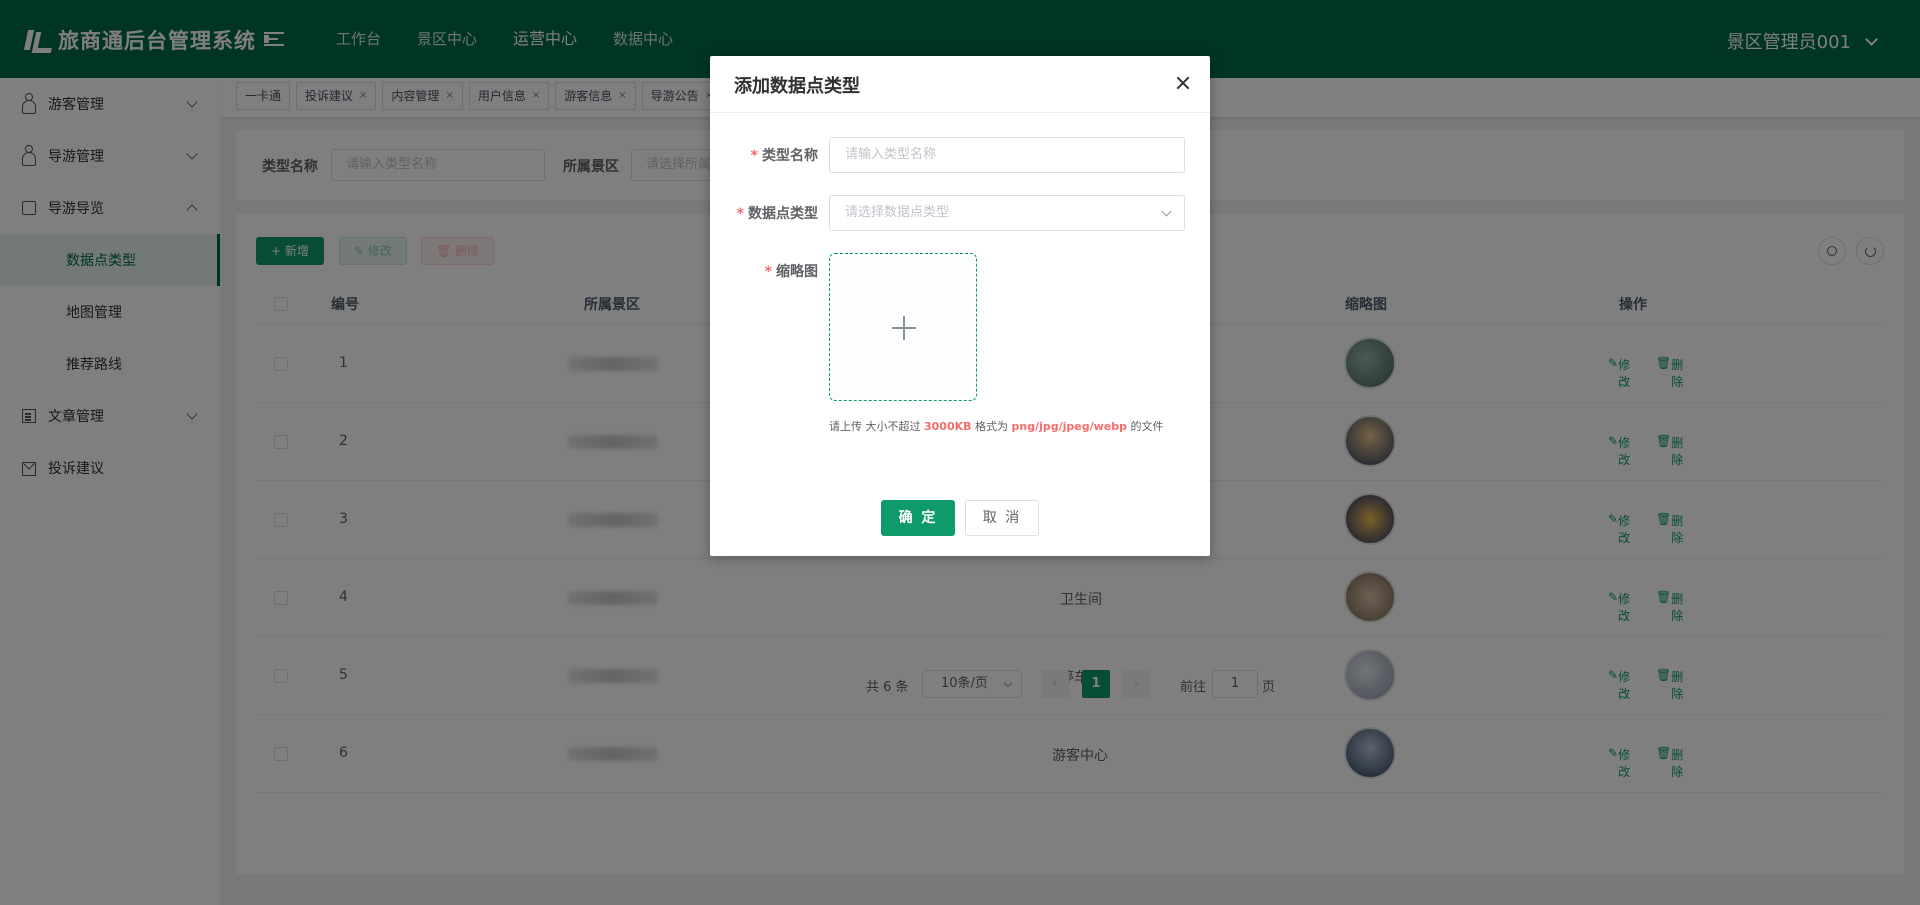  Describe the element at coordinates (918, 518) in the screenshot. I see `confirm-button: 确 定` at that location.